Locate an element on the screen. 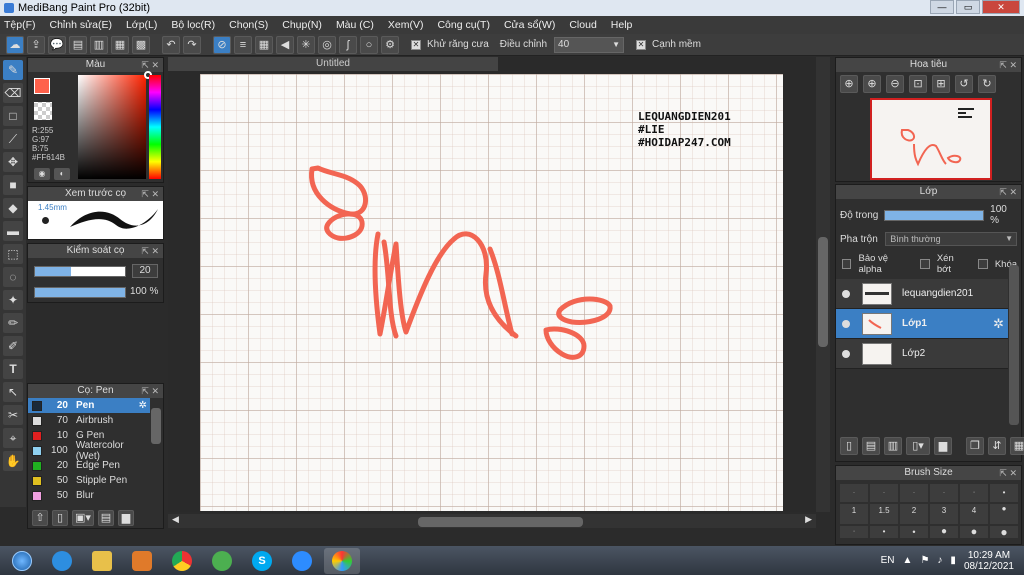 This screenshot has width=1024, height=575. ellipse-snap-icon: ○ is located at coordinates (369, 44).